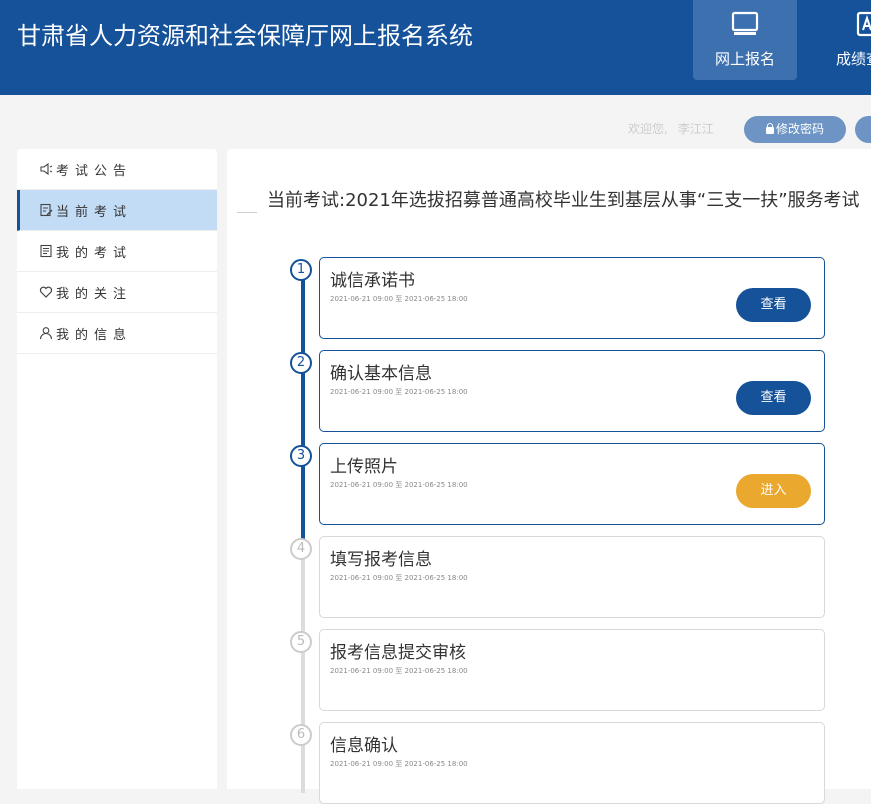 The width and height of the screenshot is (871, 804). Describe the element at coordinates (744, 59) in the screenshot. I see `nav-label: 网上报名` at that location.